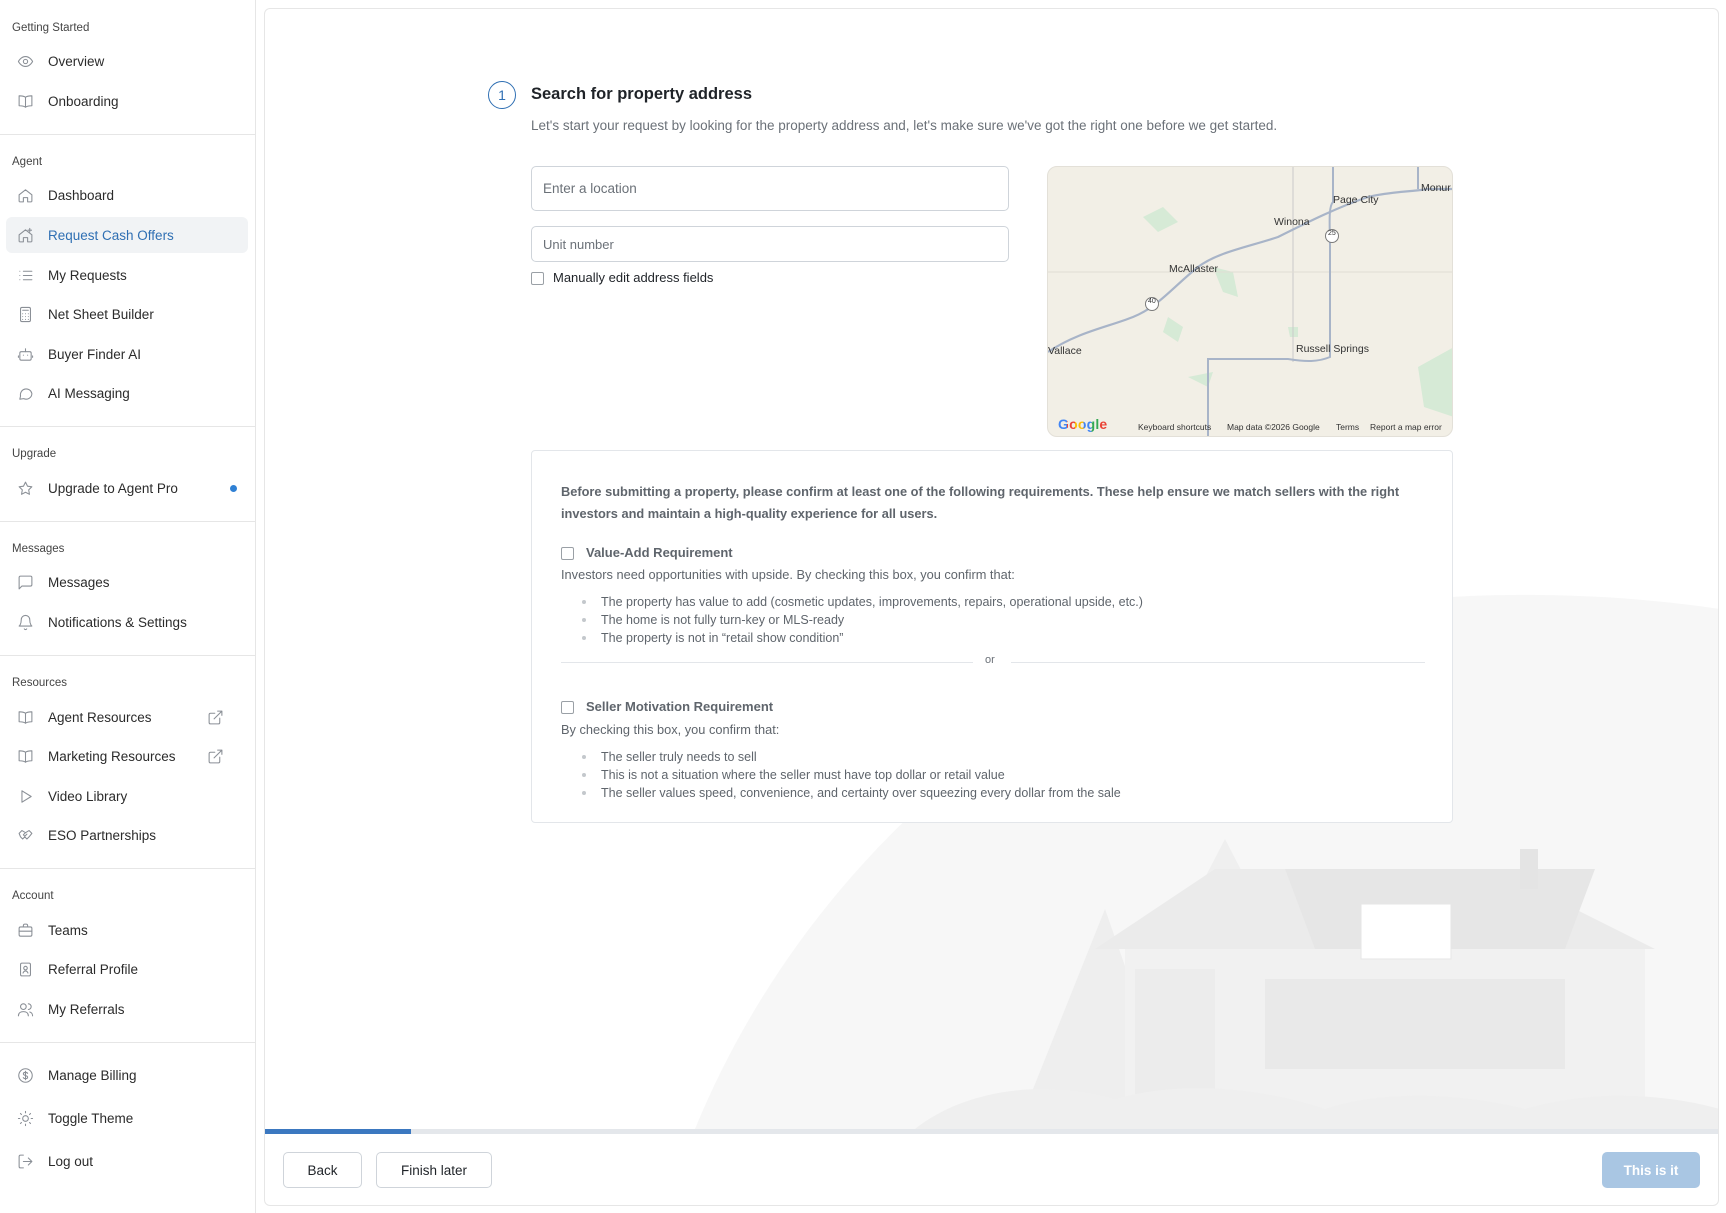 The width and height of the screenshot is (1726, 1213). I want to click on or-divider-text: or, so click(990, 660).